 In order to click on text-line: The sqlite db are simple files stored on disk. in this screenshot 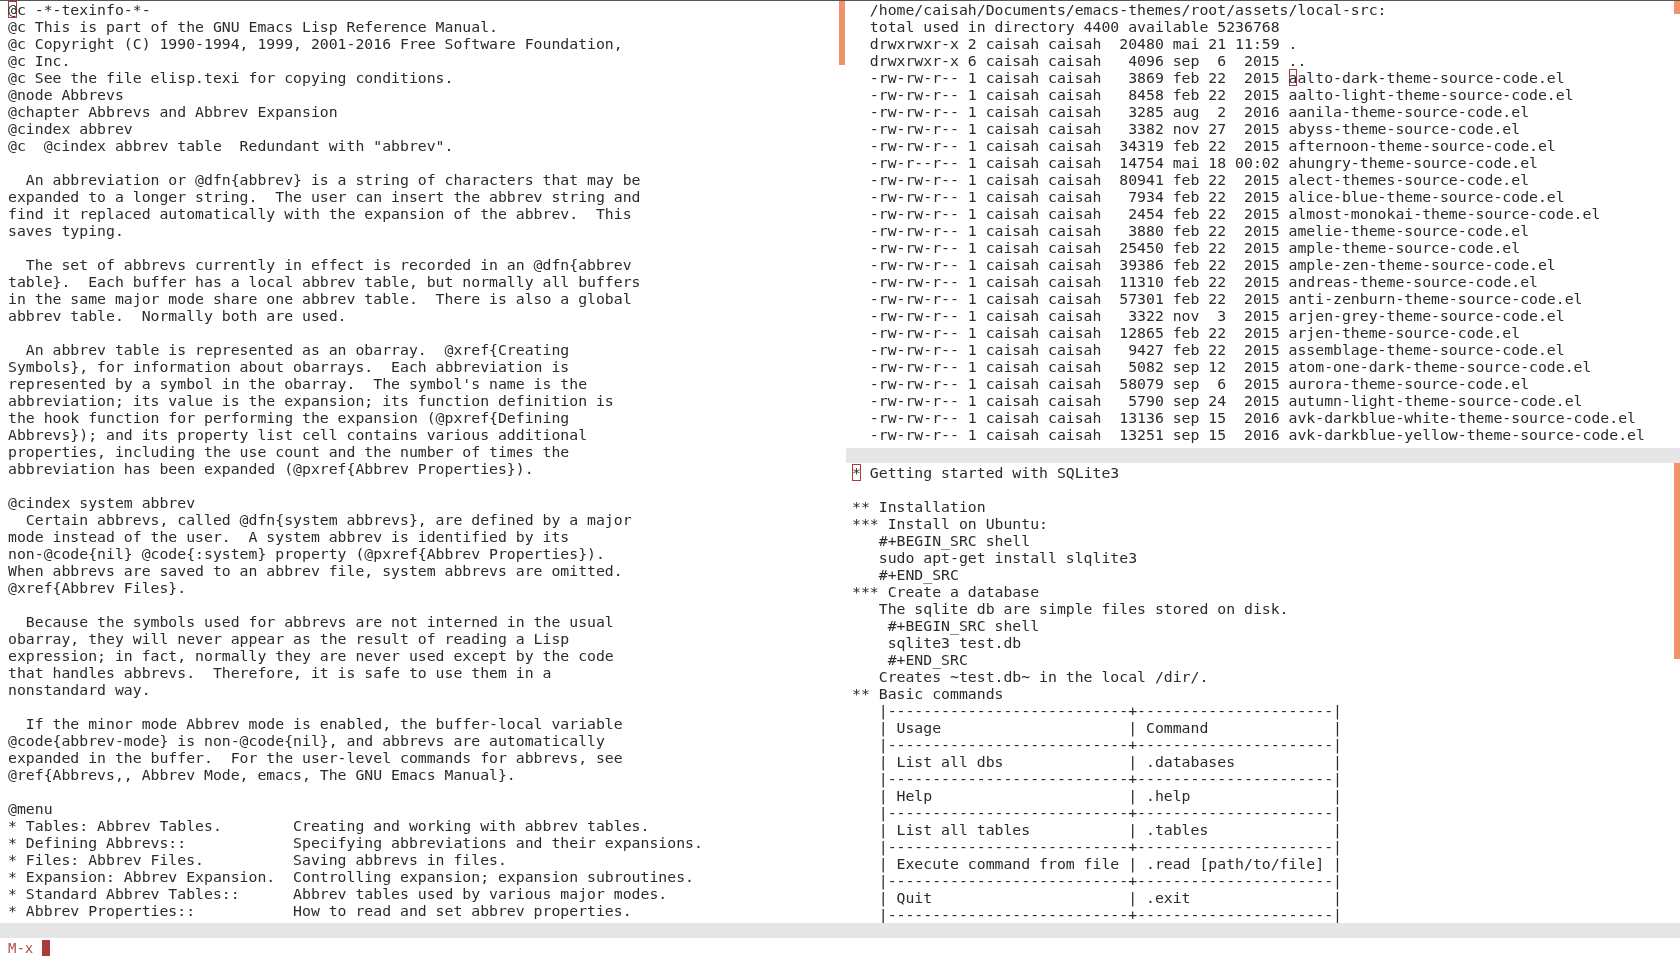, I will do `click(1083, 608)`.